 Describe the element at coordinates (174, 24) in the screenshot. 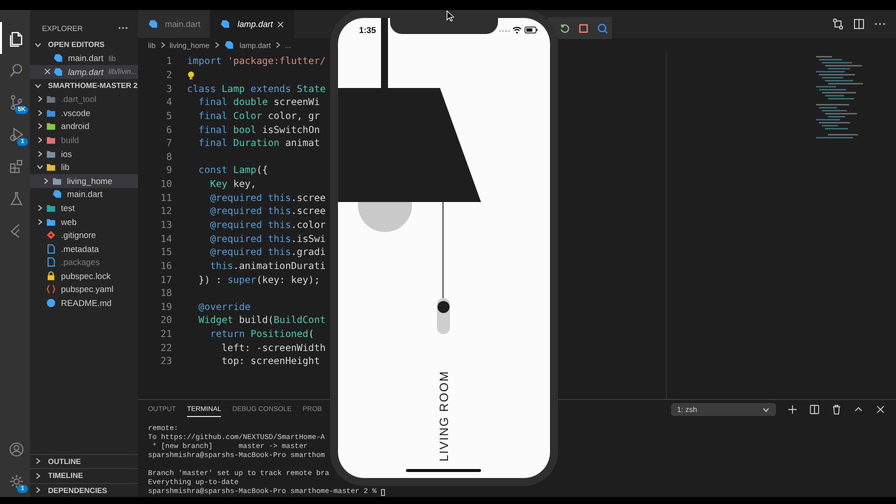

I see `editor-tab: main.dart` at that location.